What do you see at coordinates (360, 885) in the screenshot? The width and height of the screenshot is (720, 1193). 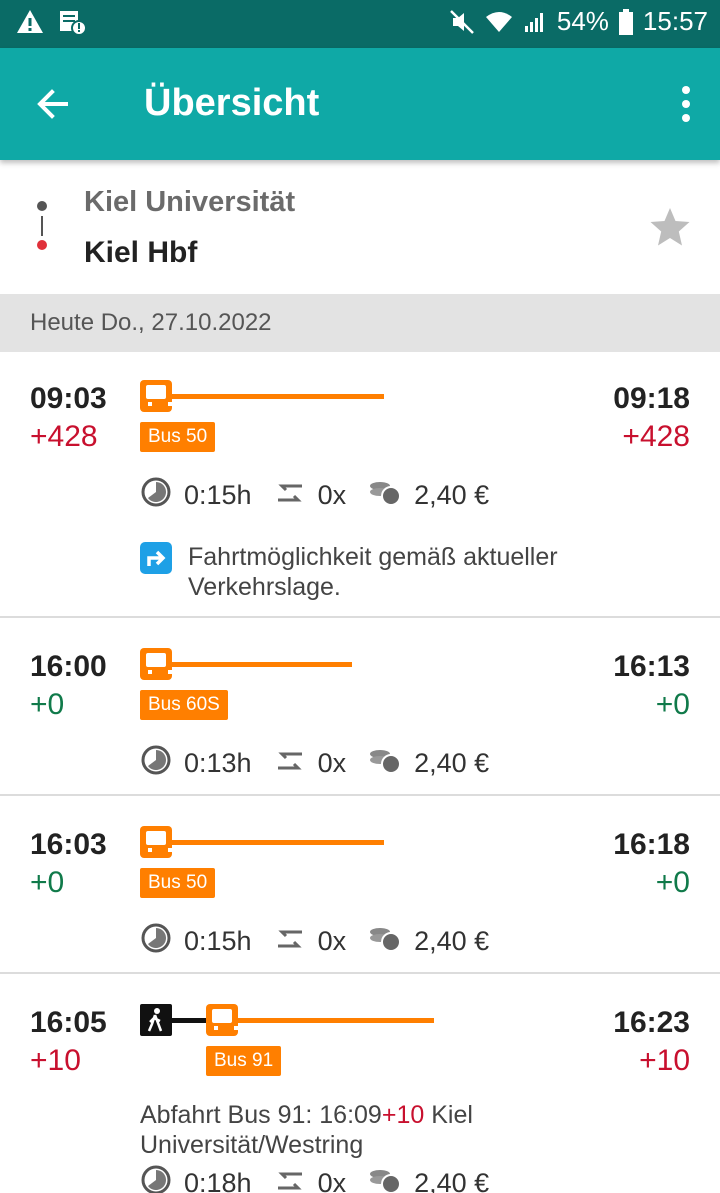 I see `trip-row: 16:03 +0 Bus 50 16:18 +0 0:15h 0x 2,40 €` at bounding box center [360, 885].